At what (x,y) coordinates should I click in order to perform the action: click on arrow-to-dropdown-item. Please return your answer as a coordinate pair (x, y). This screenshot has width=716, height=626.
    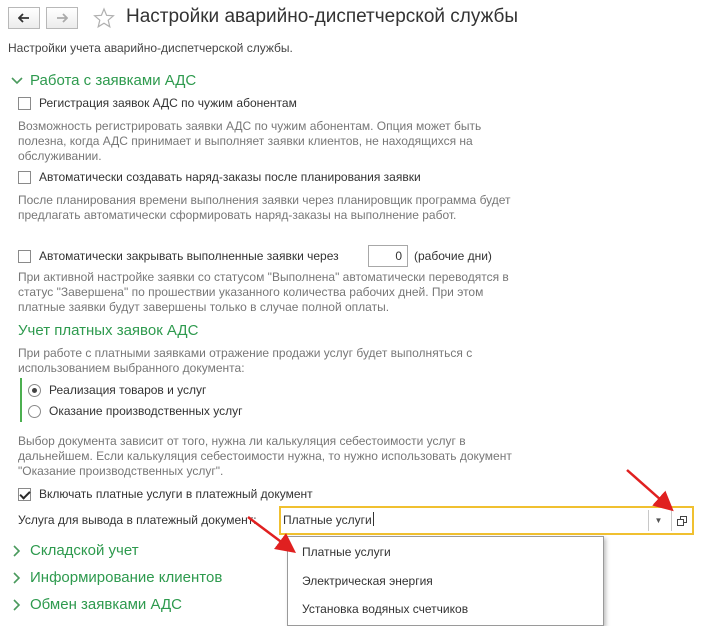
    Looking at the image, I should click on (271, 534).